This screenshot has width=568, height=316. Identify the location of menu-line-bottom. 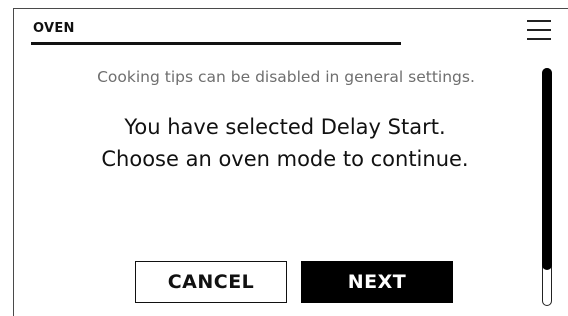
(539, 39).